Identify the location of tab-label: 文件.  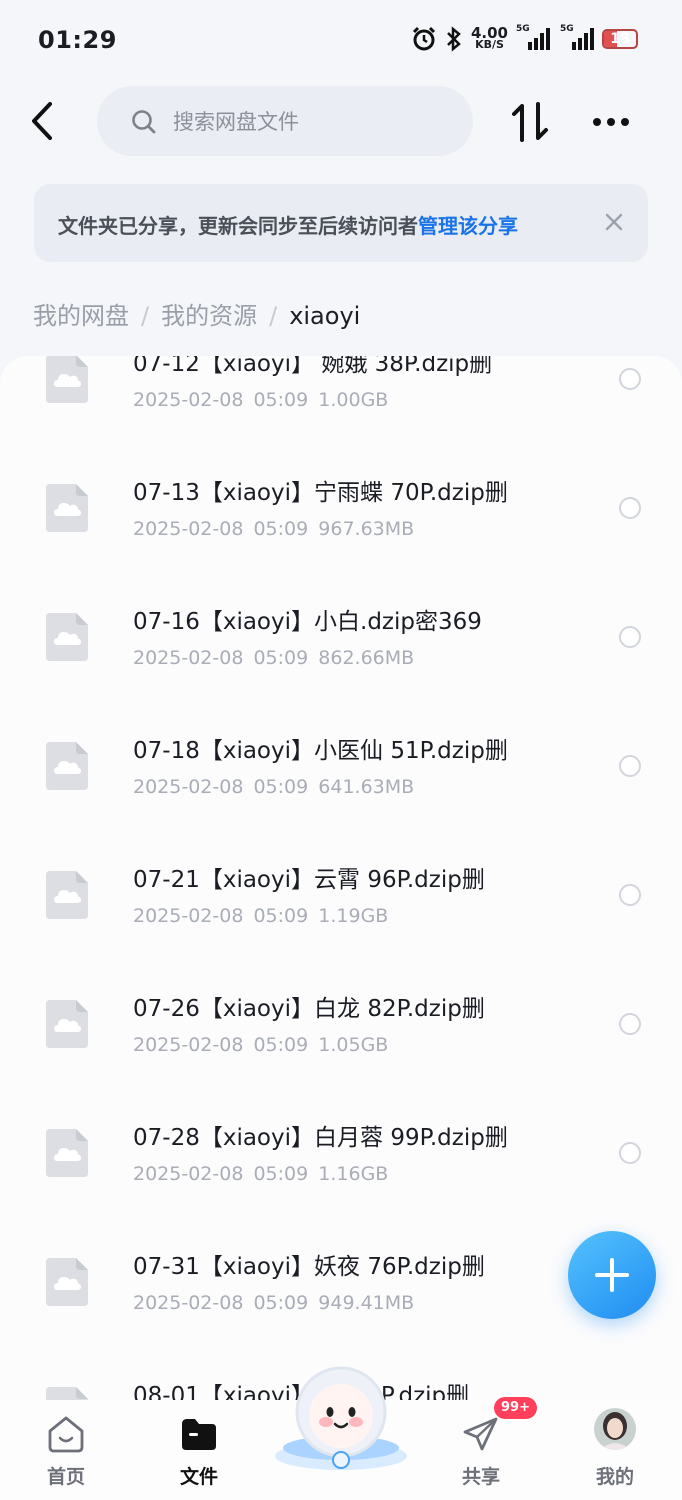
(198, 1477).